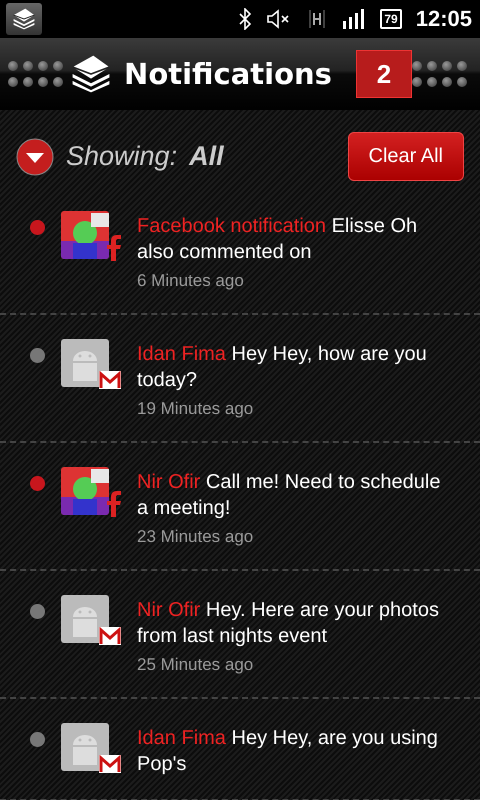 The image size is (480, 800). Describe the element at coordinates (228, 74) in the screenshot. I see `app-title: Notifications` at that location.